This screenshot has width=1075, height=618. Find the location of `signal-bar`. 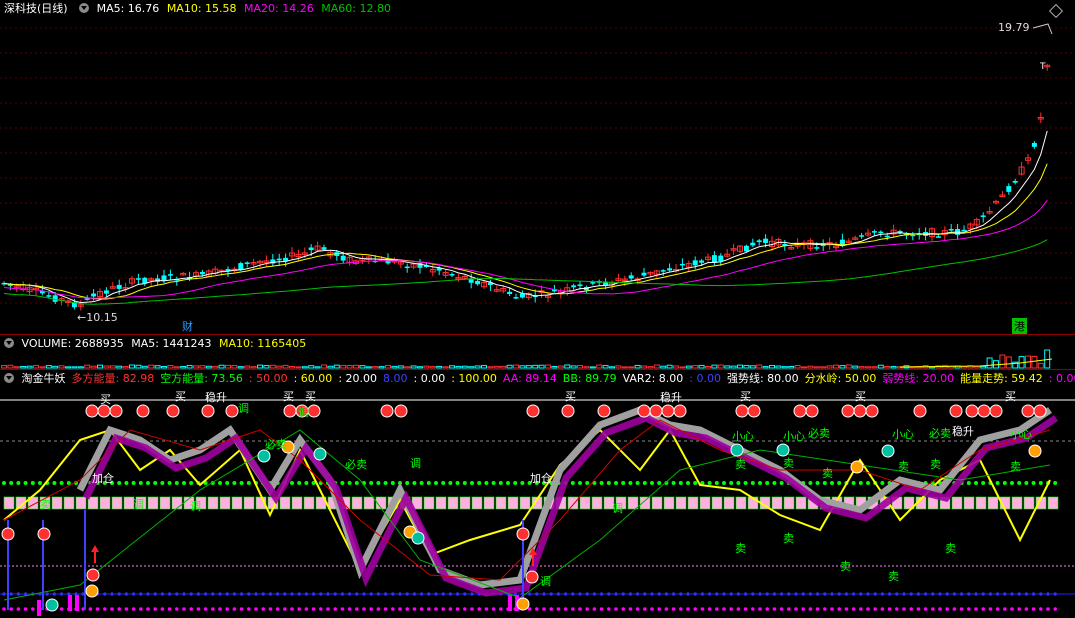

signal-bar is located at coordinates (70, 603).